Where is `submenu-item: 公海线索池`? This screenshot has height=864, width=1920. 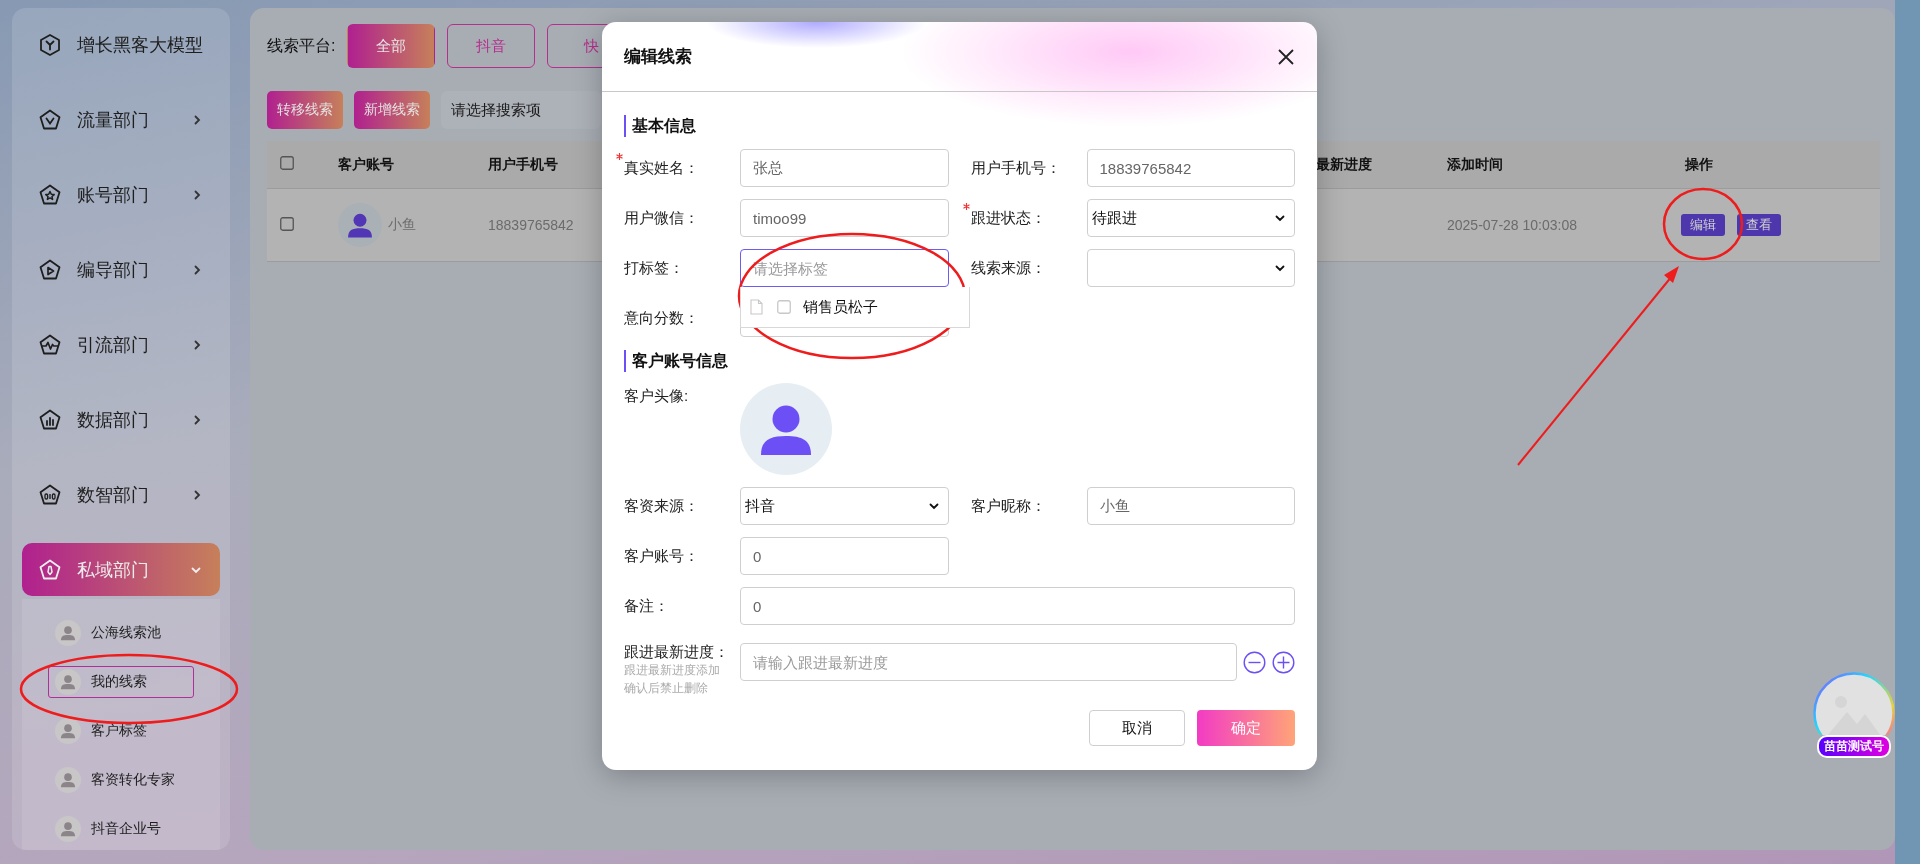
submenu-item: 公海线索池 is located at coordinates (121, 633).